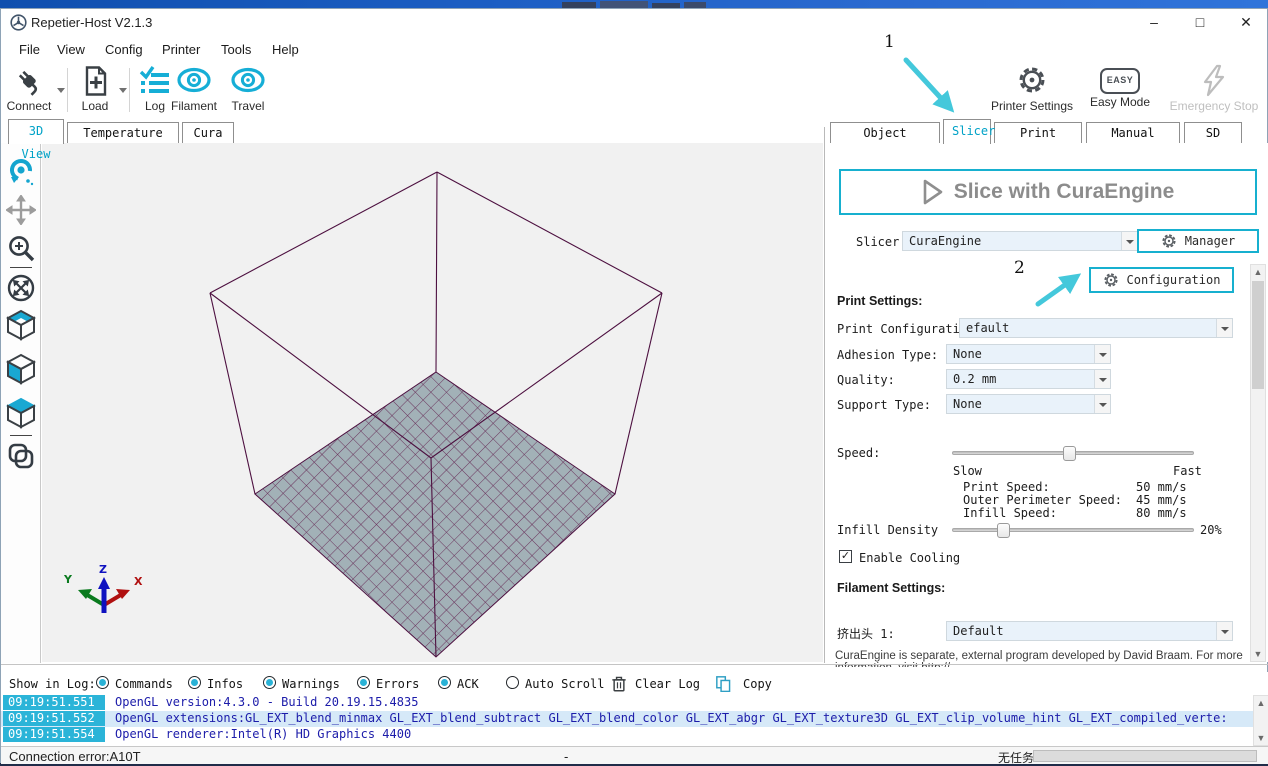  I want to click on infos-toggle, so click(194, 682).